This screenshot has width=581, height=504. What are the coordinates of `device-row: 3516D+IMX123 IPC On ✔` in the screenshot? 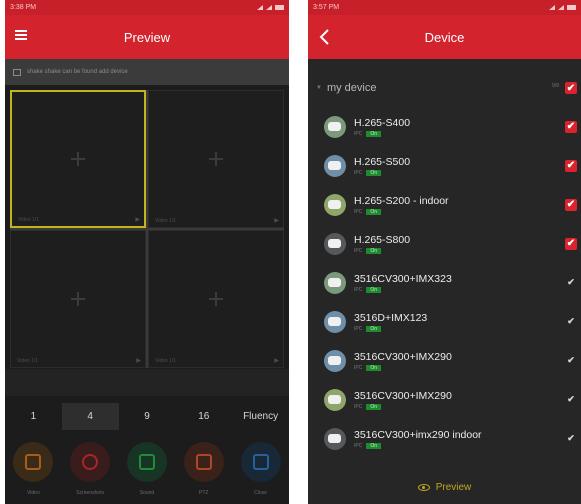 It's located at (444, 321).